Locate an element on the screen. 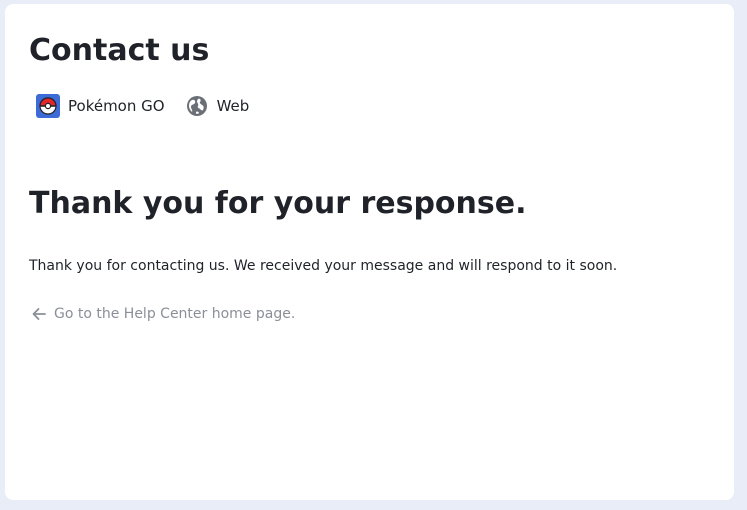 The image size is (747, 510). help-center-home-link: Go to the Help Center home page. is located at coordinates (162, 314).